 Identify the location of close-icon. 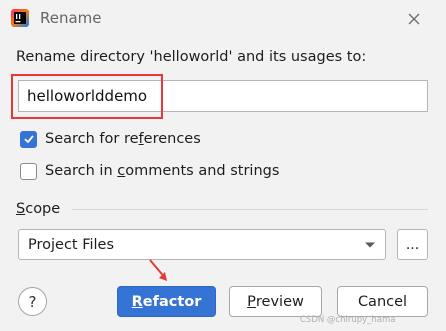
(414, 19).